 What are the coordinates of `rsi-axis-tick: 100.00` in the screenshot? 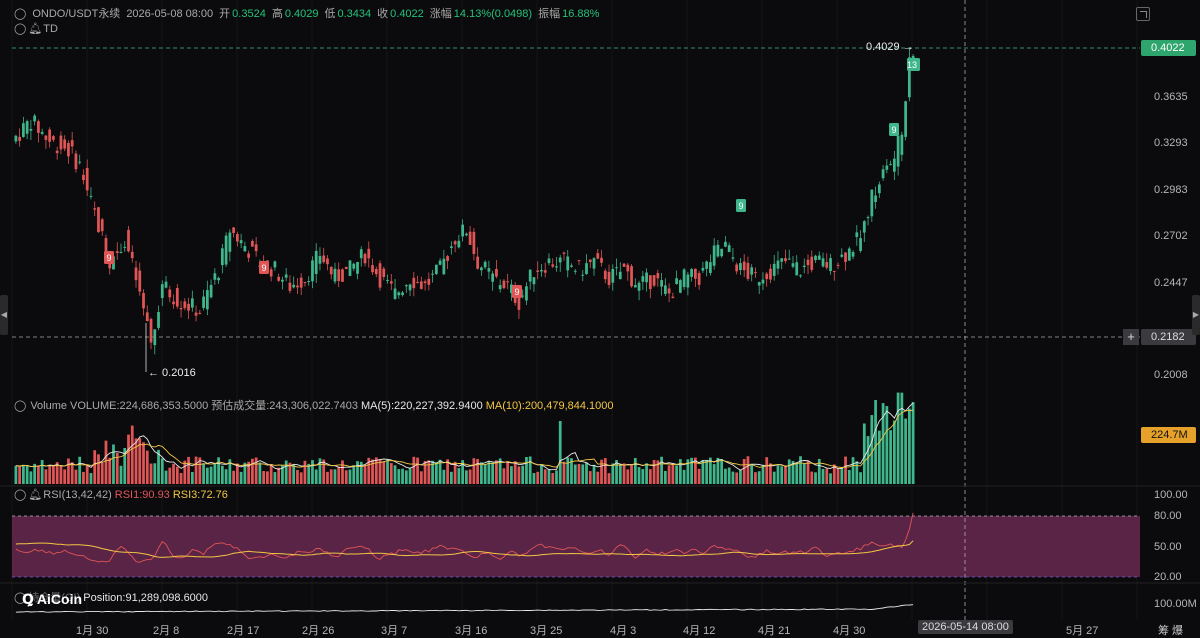 It's located at (1171, 495).